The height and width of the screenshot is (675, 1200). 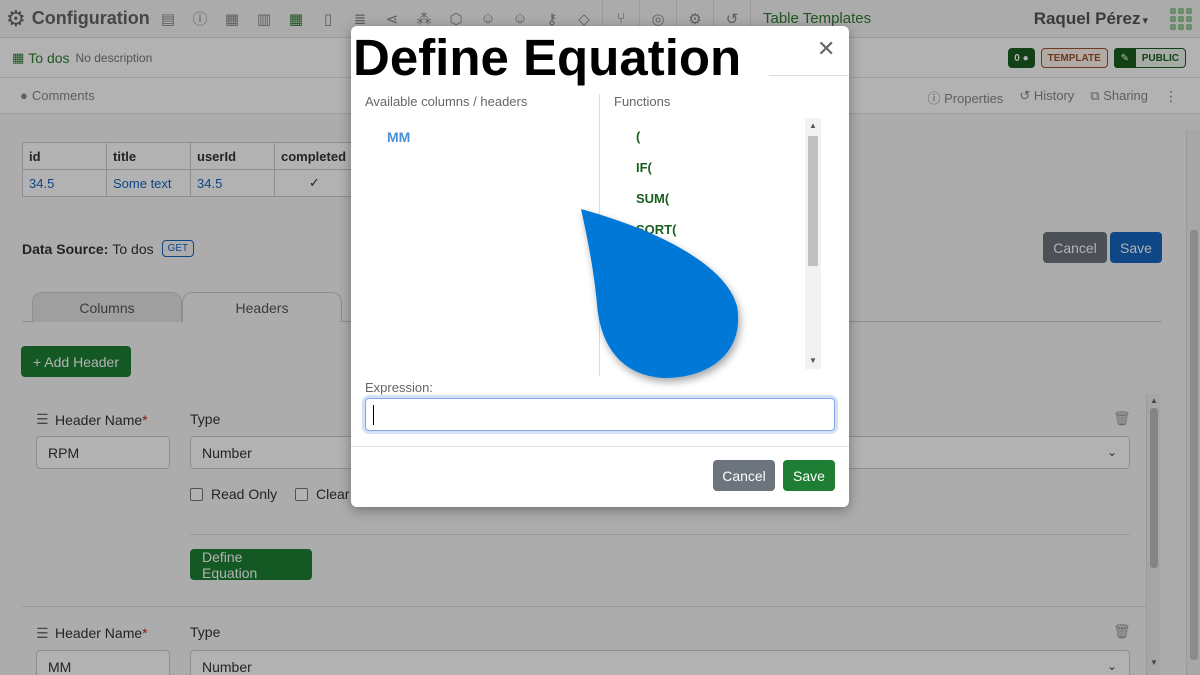 What do you see at coordinates (446, 101) in the screenshot?
I see `available-columns-label: Available columns / headers` at bounding box center [446, 101].